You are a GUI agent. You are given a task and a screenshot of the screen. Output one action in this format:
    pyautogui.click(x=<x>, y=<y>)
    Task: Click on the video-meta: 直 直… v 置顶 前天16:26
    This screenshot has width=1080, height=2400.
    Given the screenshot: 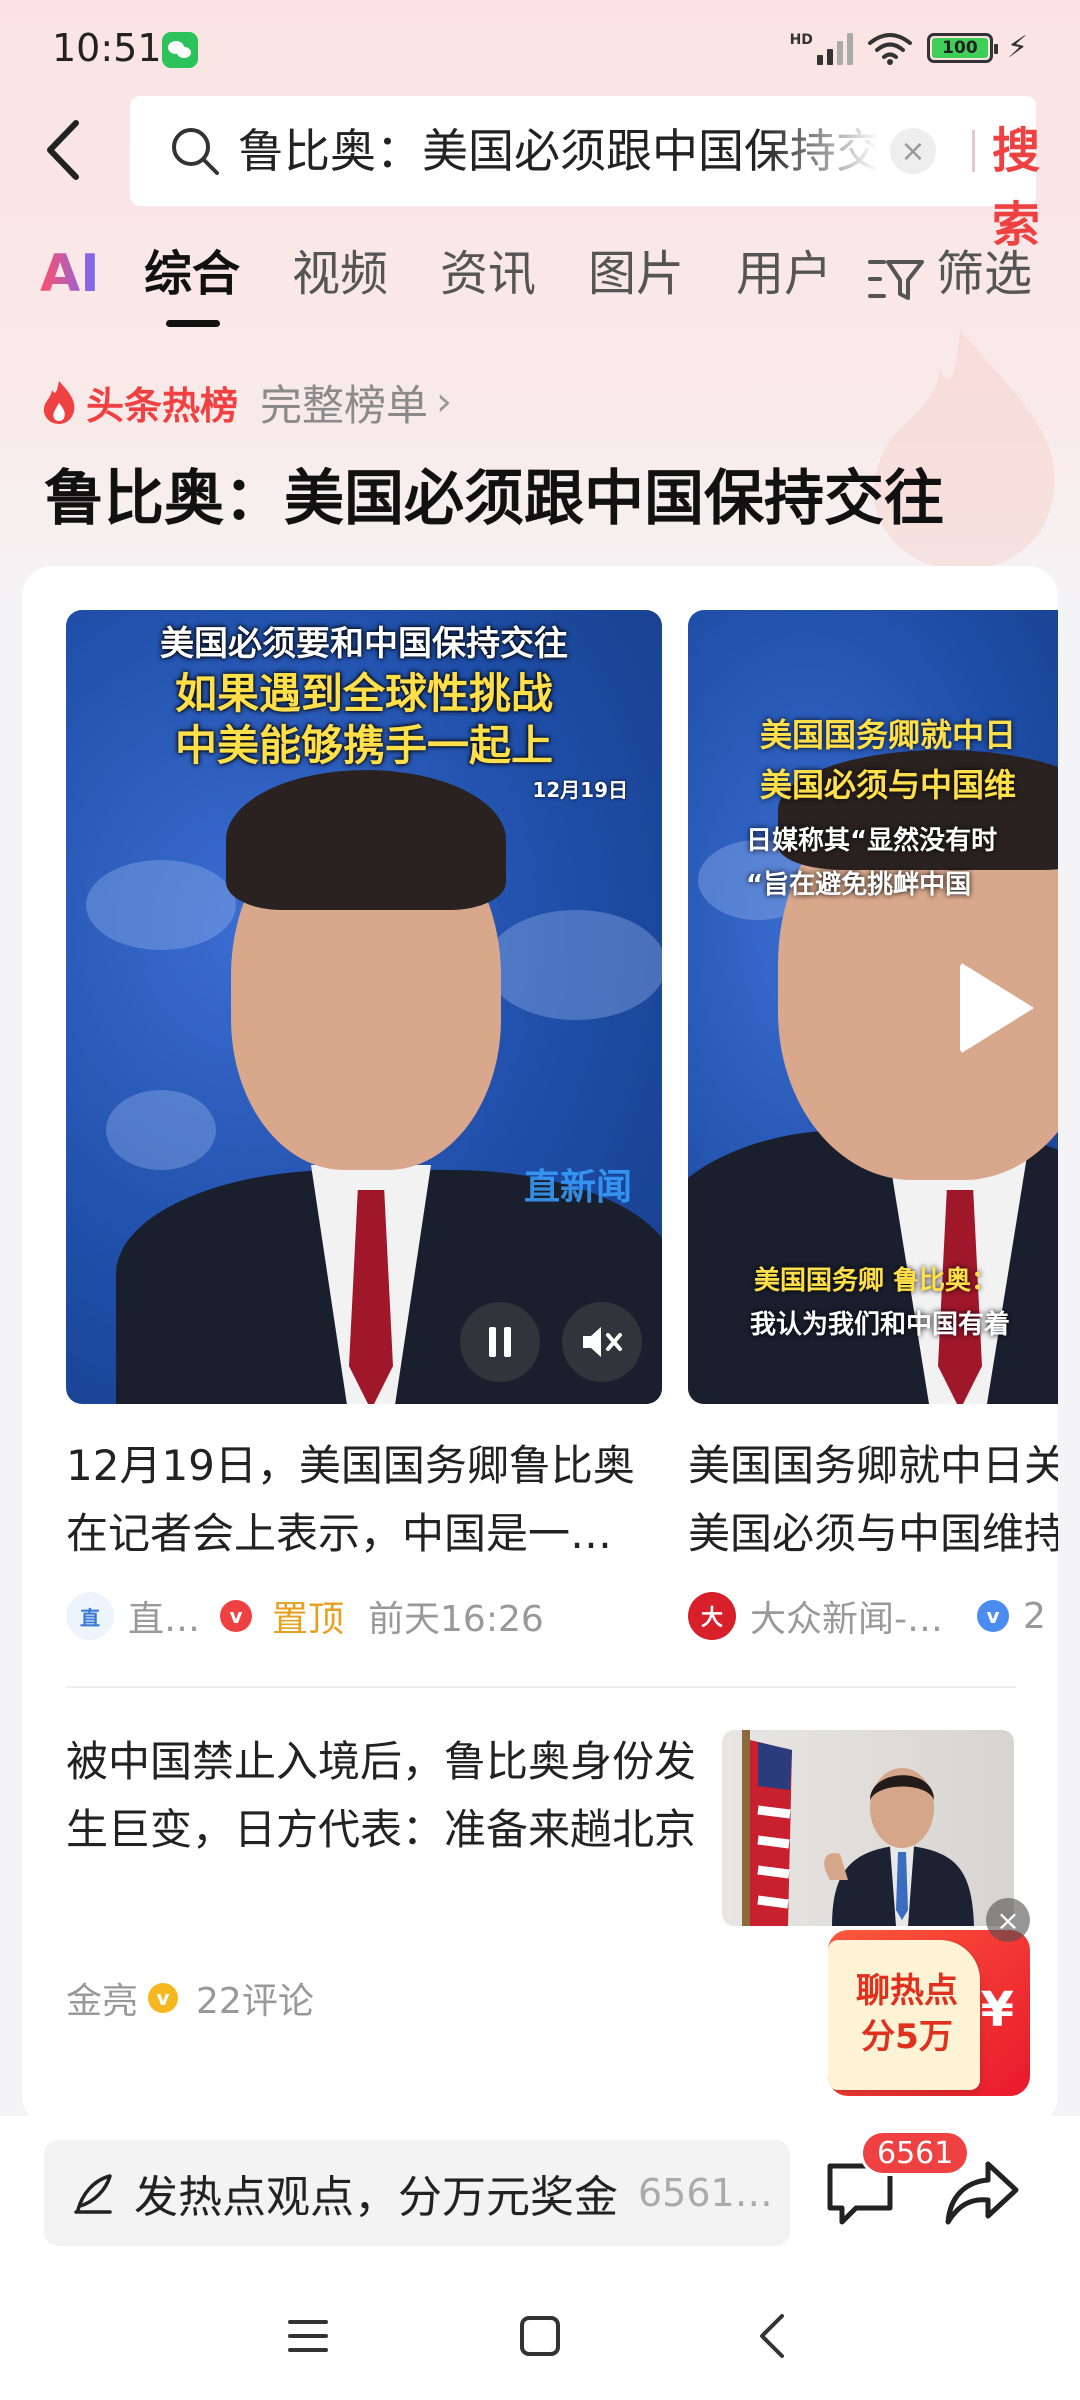 What is the action you would take?
    pyautogui.click(x=305, y=1616)
    